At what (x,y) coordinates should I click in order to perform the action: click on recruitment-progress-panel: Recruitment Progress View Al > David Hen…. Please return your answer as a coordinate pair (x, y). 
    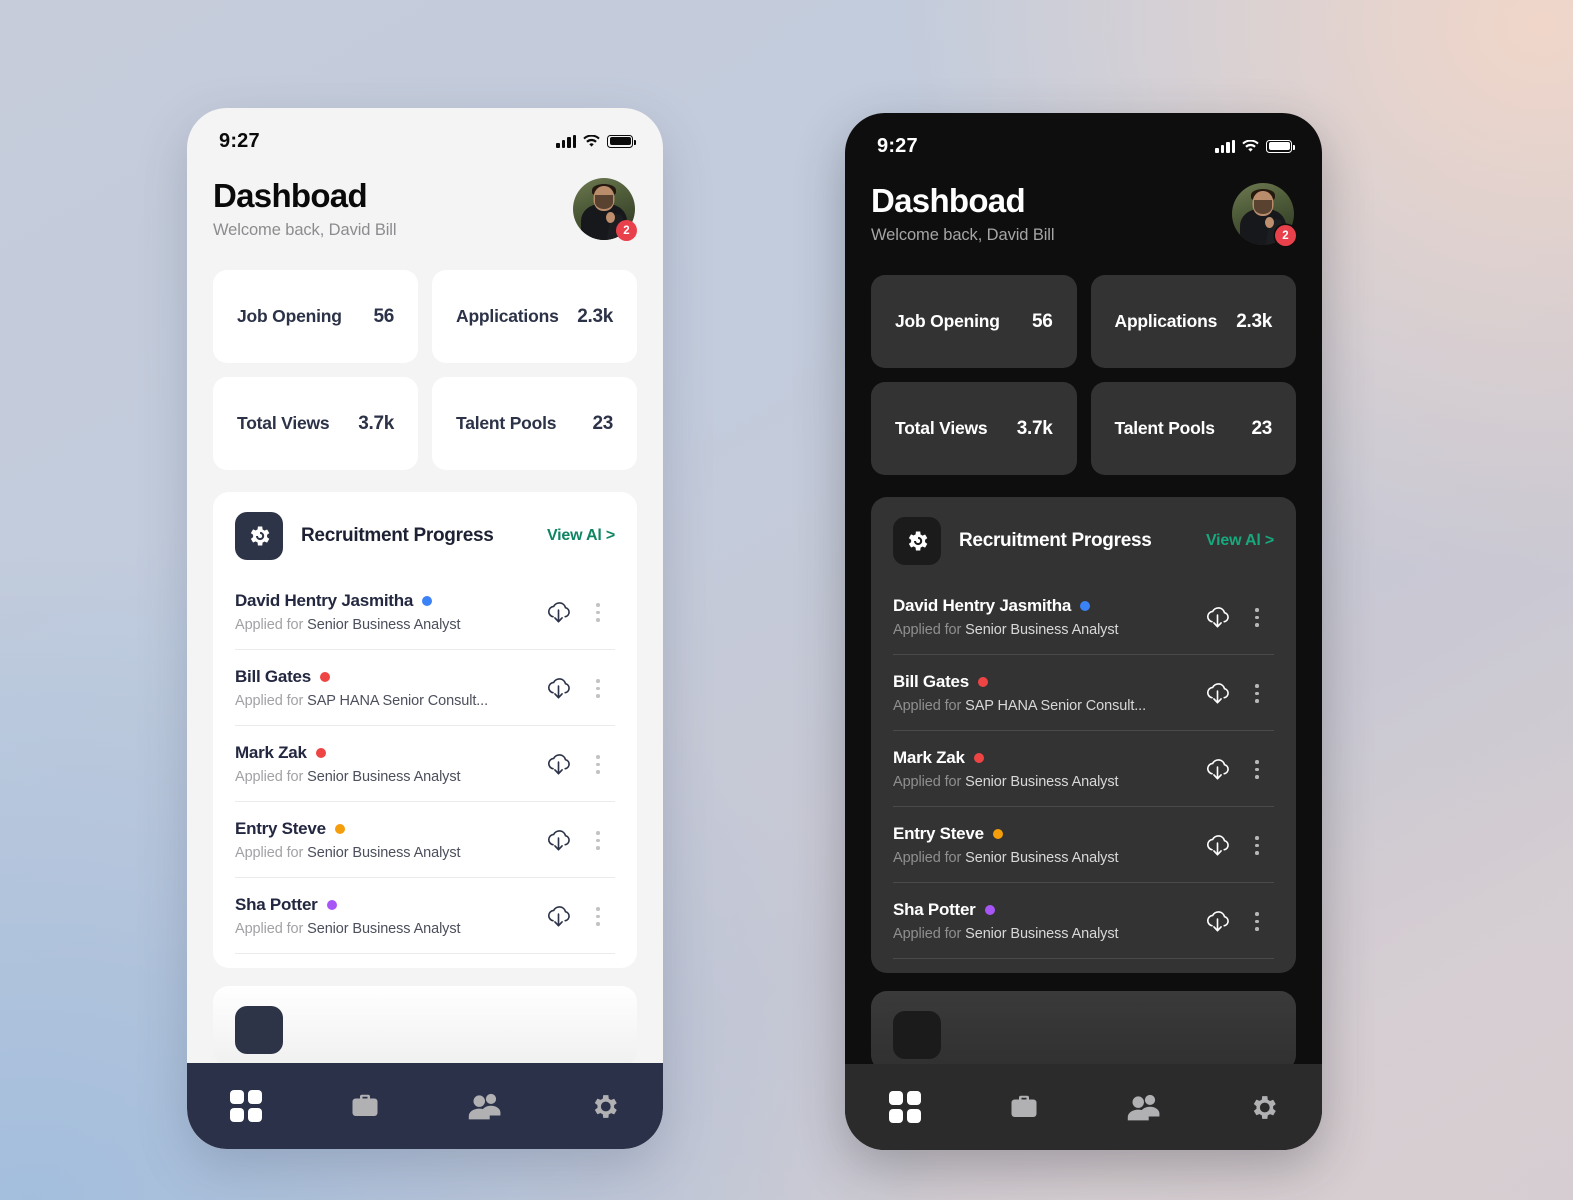
    Looking at the image, I should click on (1083, 735).